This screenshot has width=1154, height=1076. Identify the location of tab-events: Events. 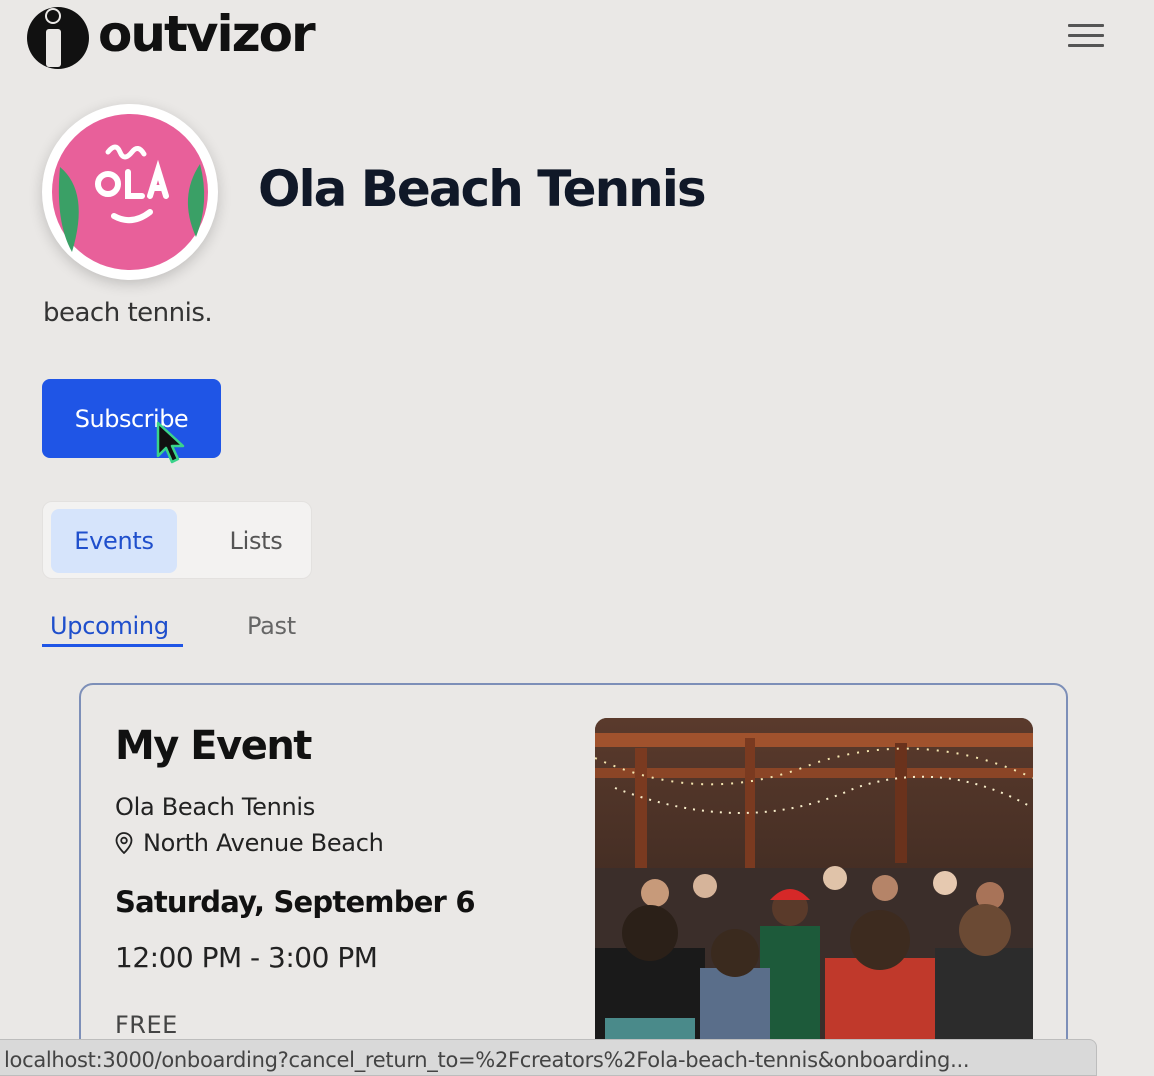
(114, 541).